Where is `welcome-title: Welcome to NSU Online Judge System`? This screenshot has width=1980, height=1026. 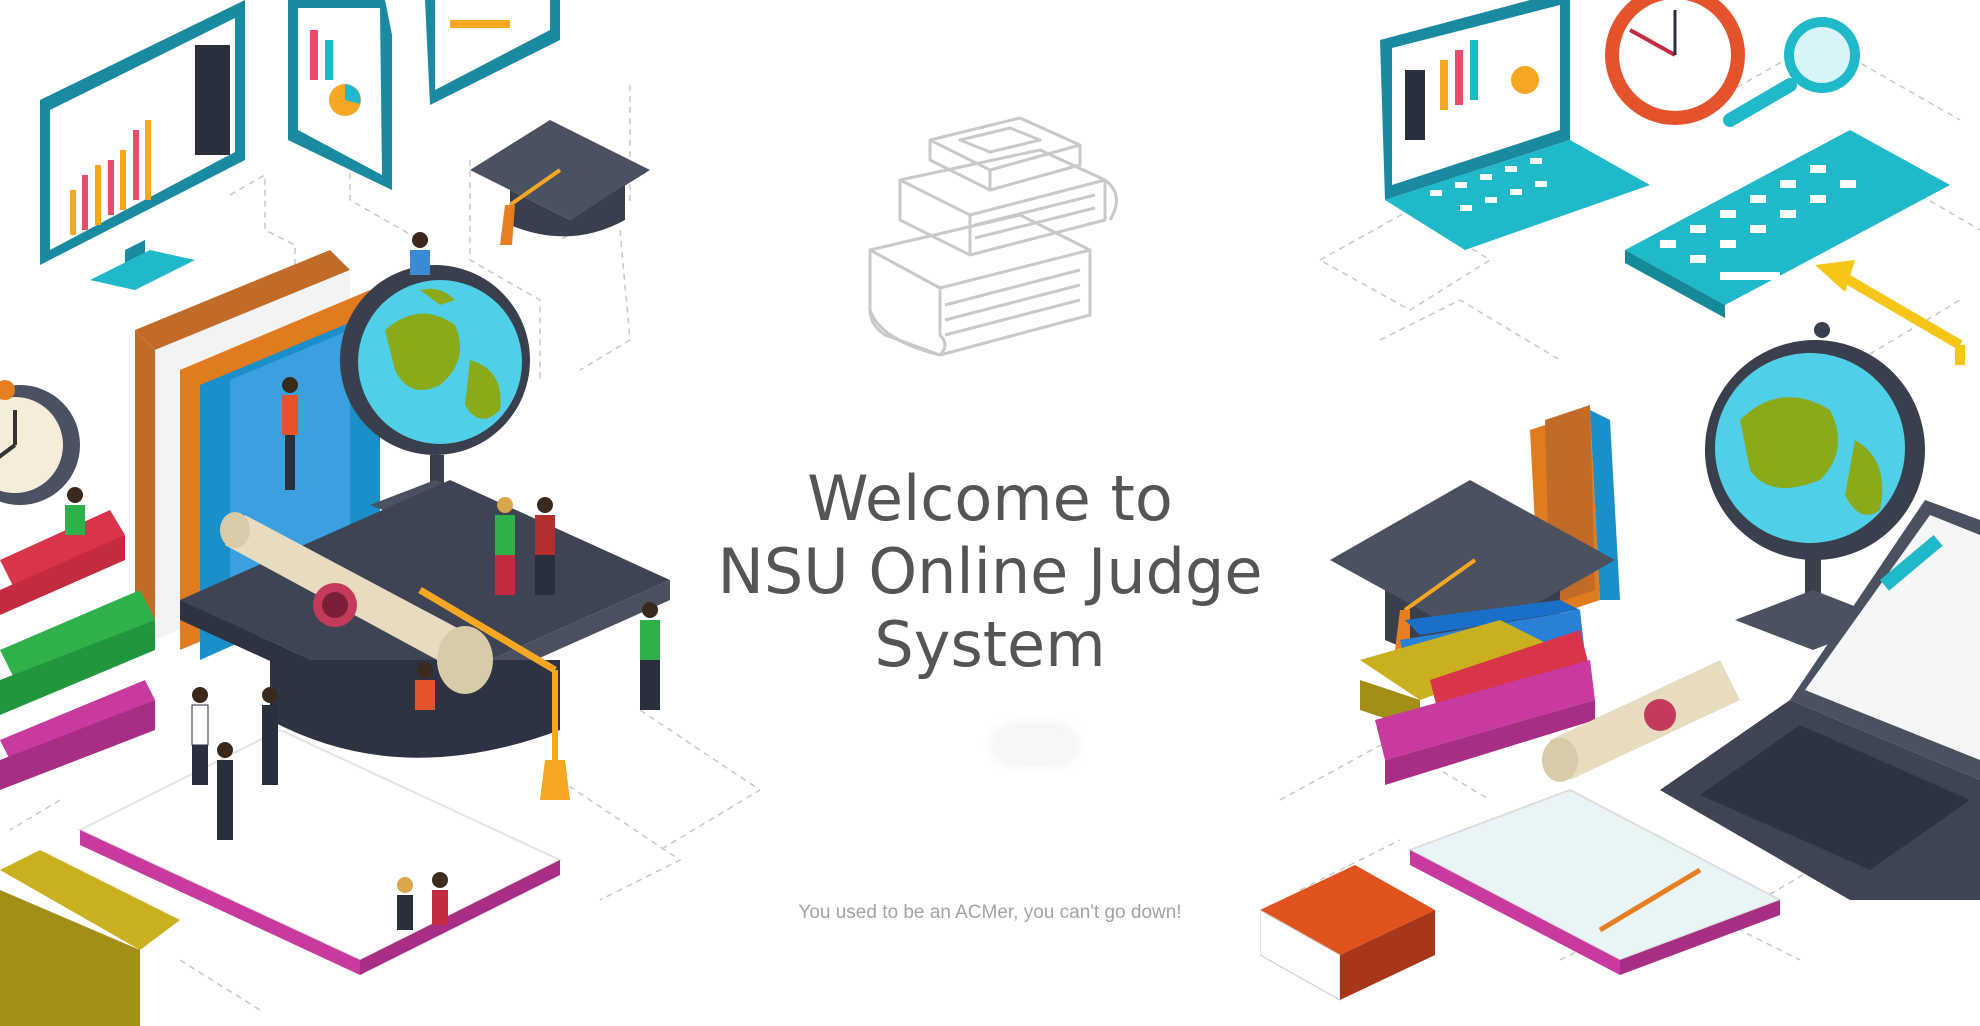 welcome-title: Welcome to NSU Online Judge System is located at coordinates (990, 571).